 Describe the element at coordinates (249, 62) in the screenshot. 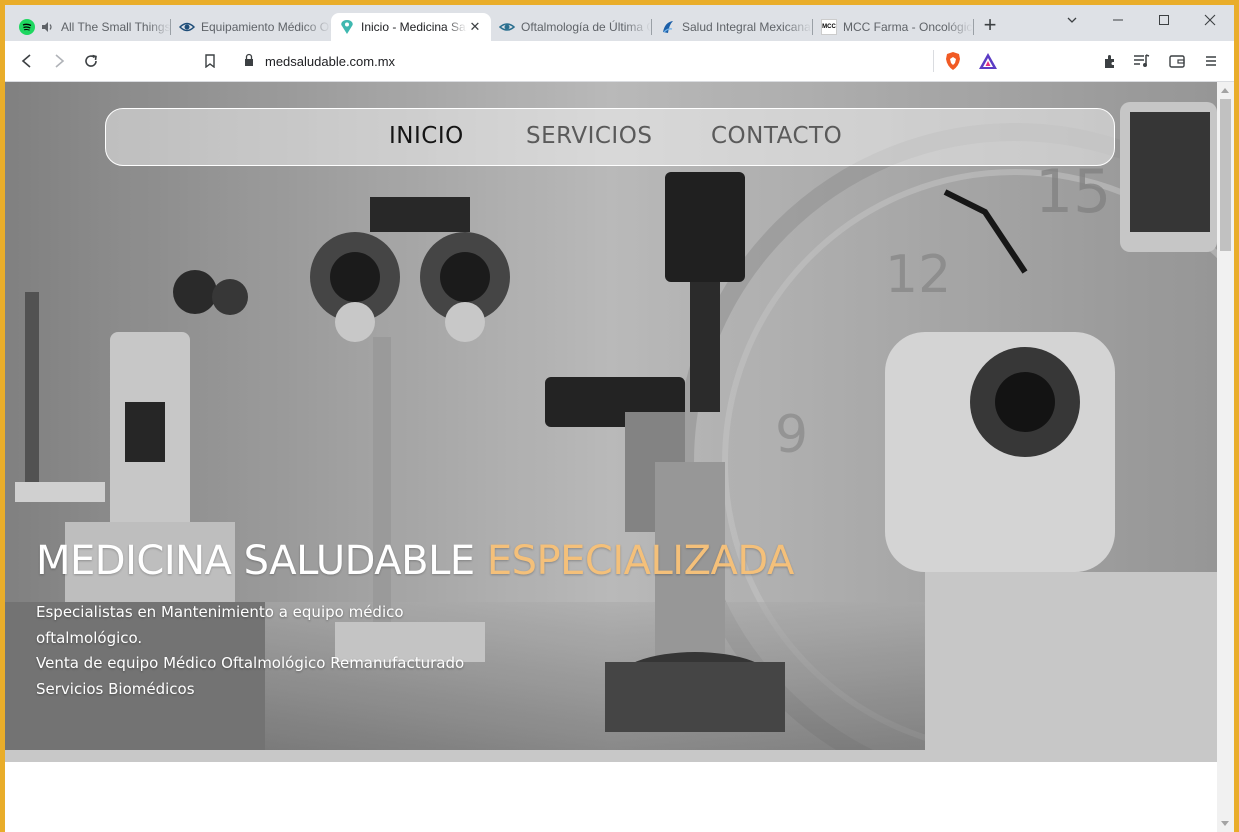

I see `lock-icon` at that location.